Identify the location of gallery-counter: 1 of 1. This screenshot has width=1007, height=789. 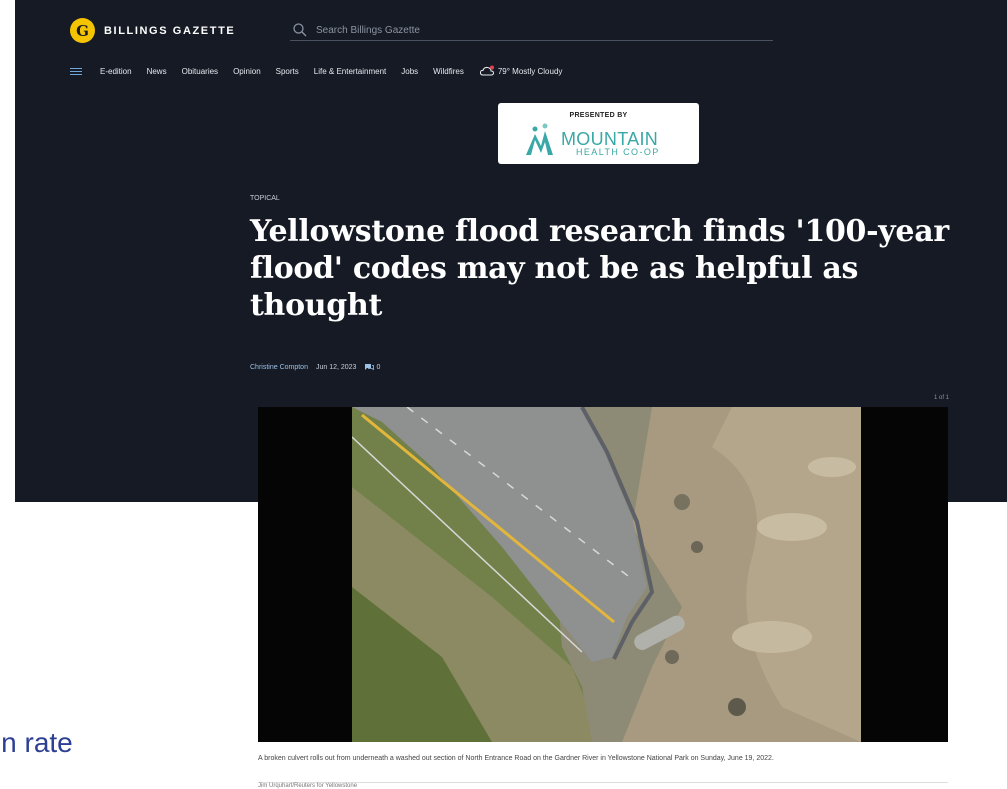
(941, 398).